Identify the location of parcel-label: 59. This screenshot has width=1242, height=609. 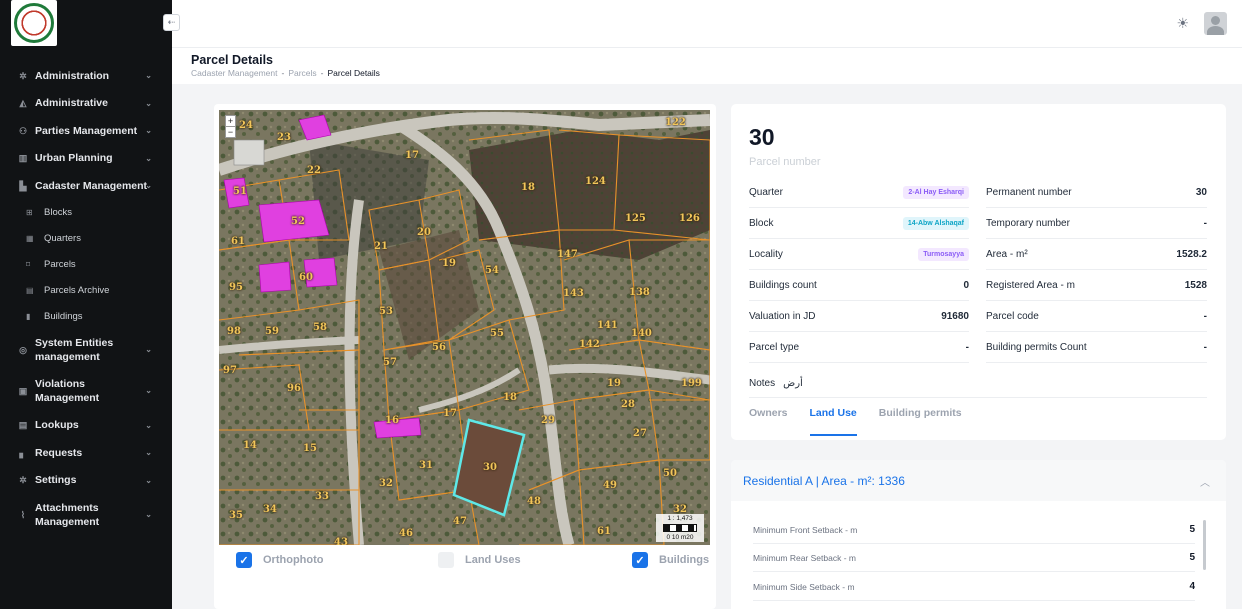
(272, 331).